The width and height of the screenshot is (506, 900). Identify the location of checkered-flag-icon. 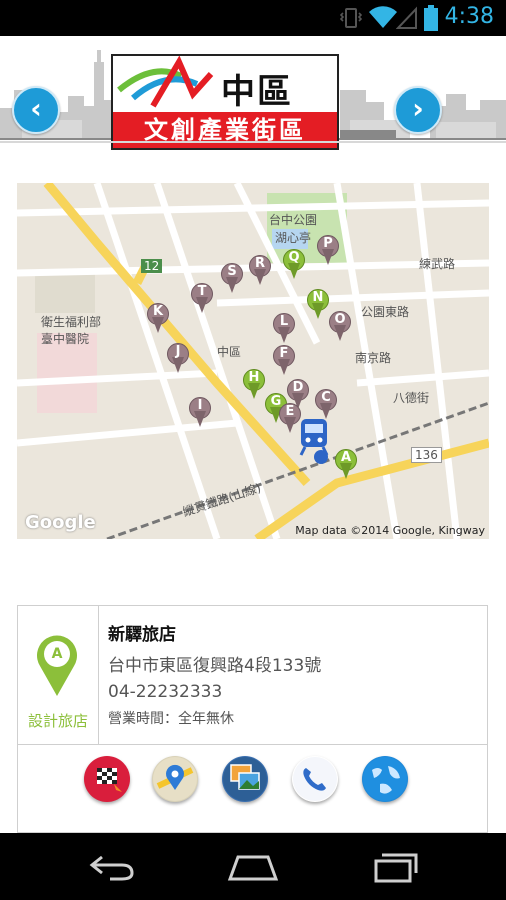
(107, 779).